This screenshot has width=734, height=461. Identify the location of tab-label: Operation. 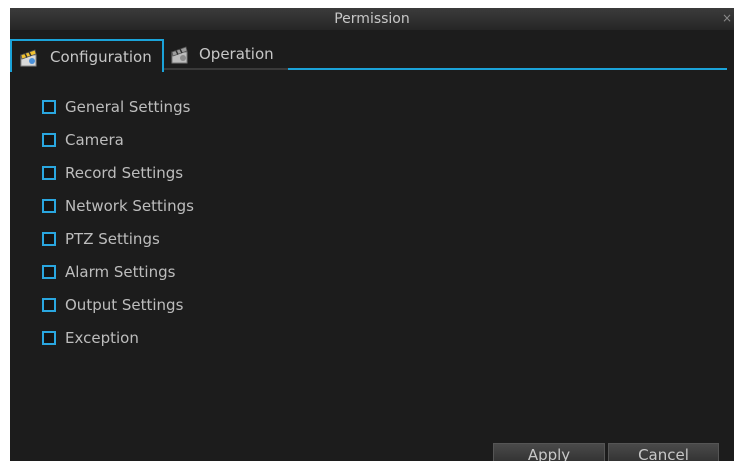
(236, 54).